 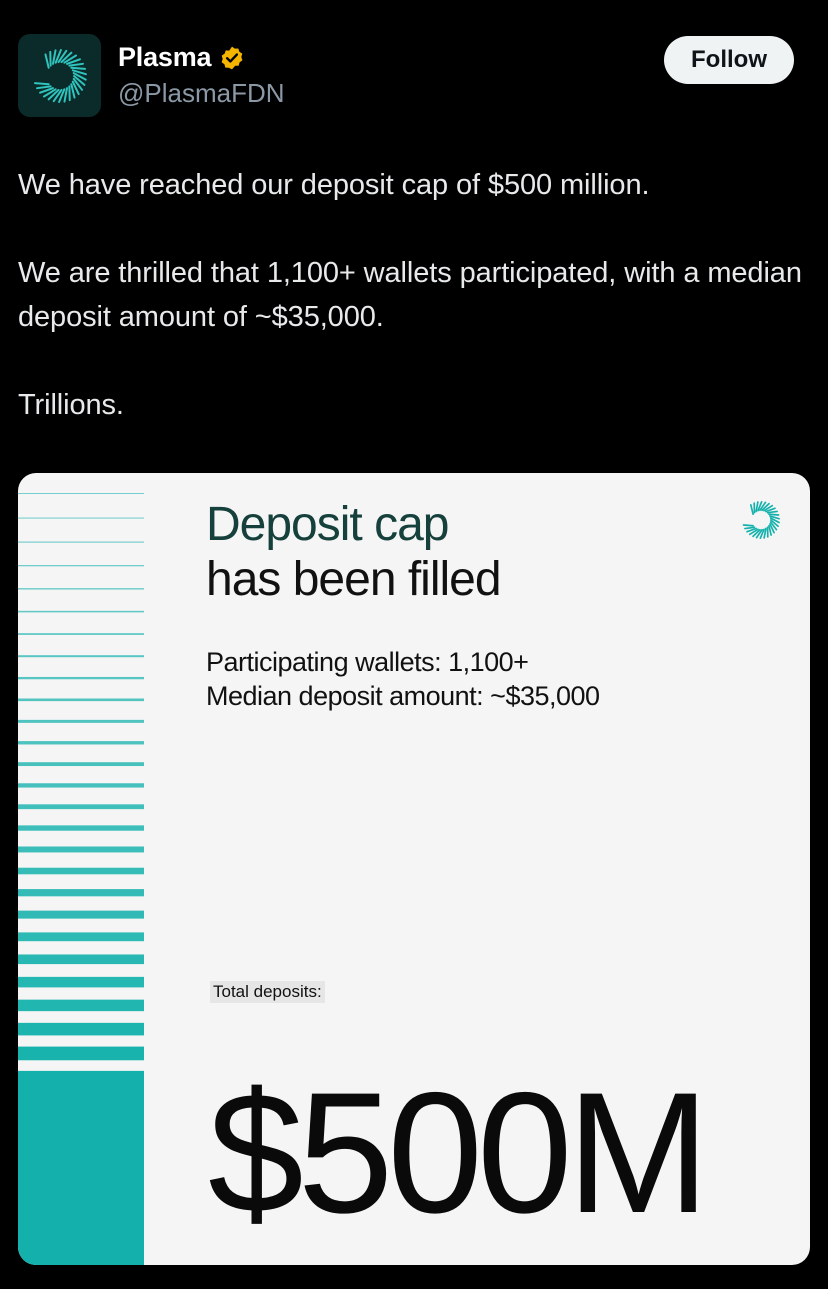 I want to click on verified-badge-icon, so click(x=232, y=57).